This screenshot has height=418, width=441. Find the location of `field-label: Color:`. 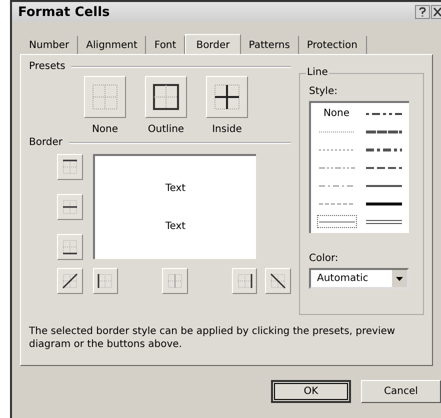

field-label: Color: is located at coordinates (324, 258).